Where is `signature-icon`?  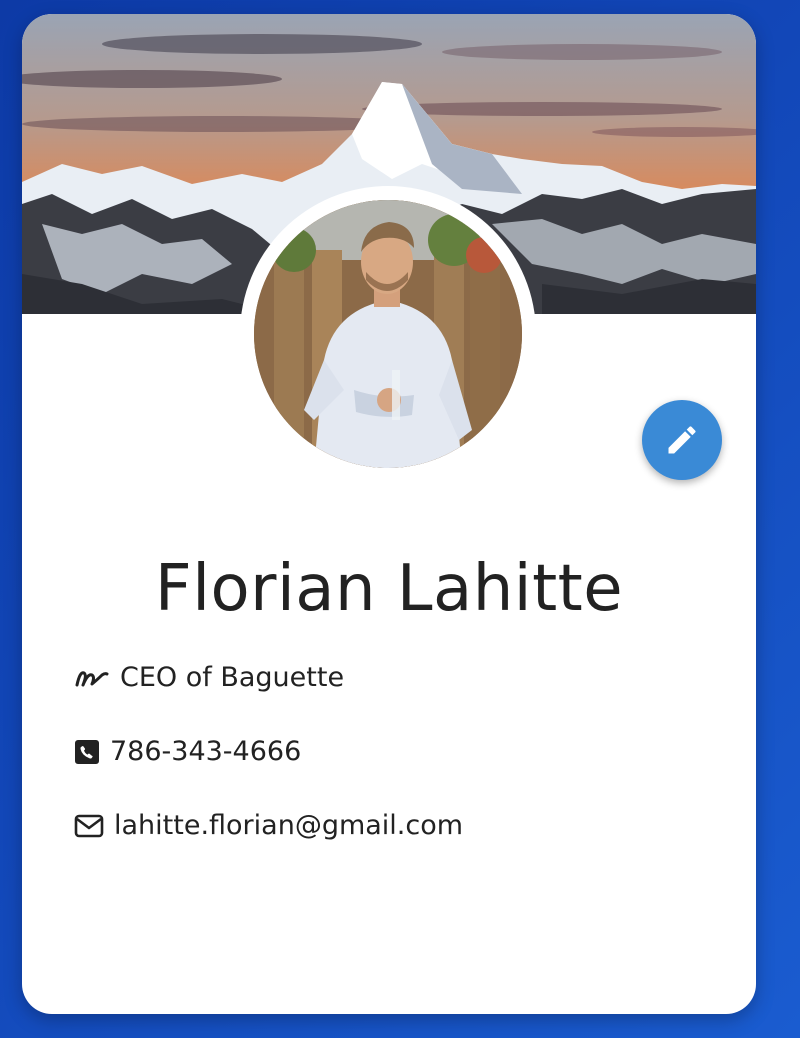 signature-icon is located at coordinates (92, 678).